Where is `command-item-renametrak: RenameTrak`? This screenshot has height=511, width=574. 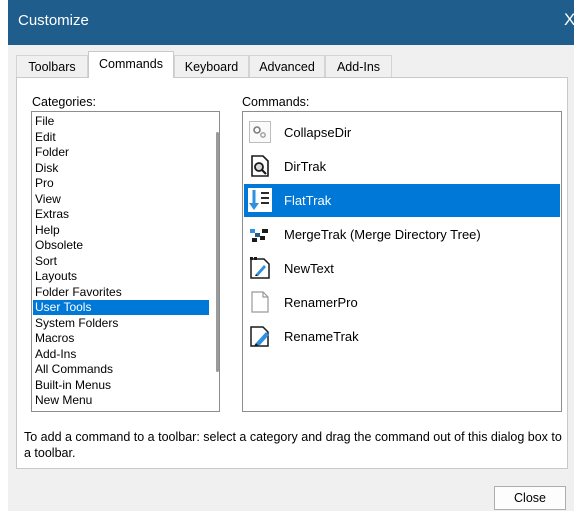 command-item-renametrak: RenameTrak is located at coordinates (402, 336).